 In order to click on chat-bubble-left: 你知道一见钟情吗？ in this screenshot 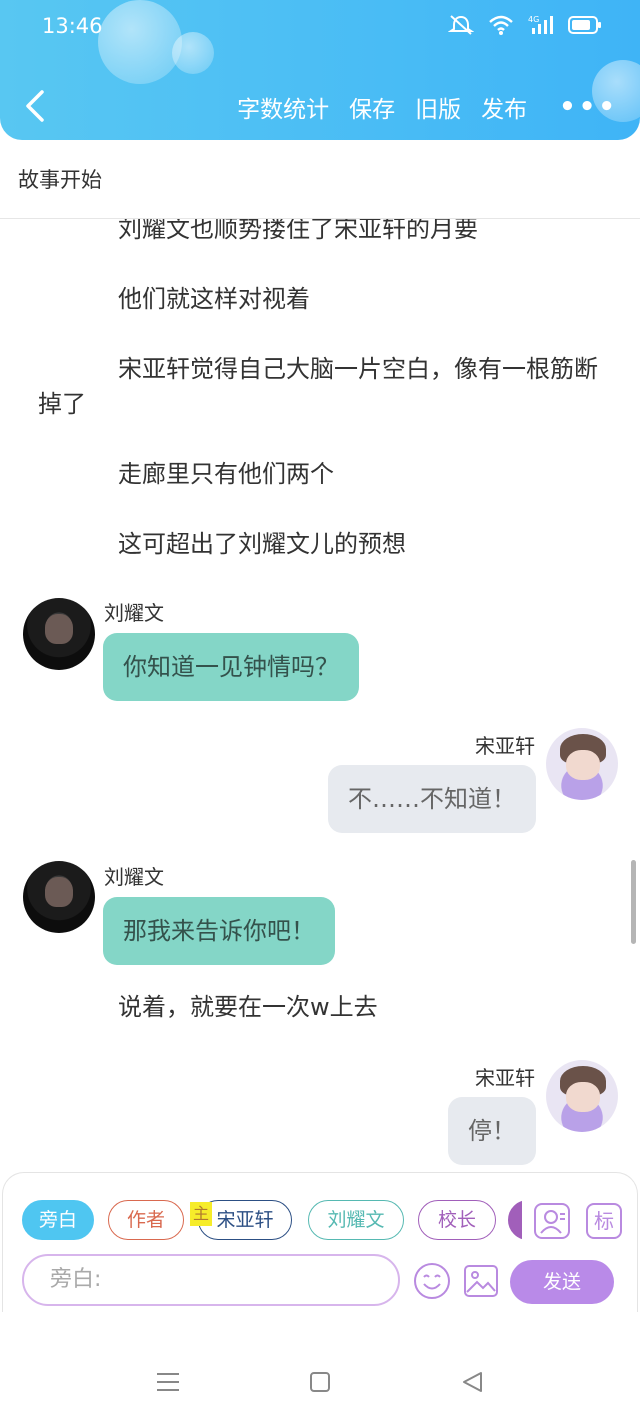, I will do `click(231, 667)`.